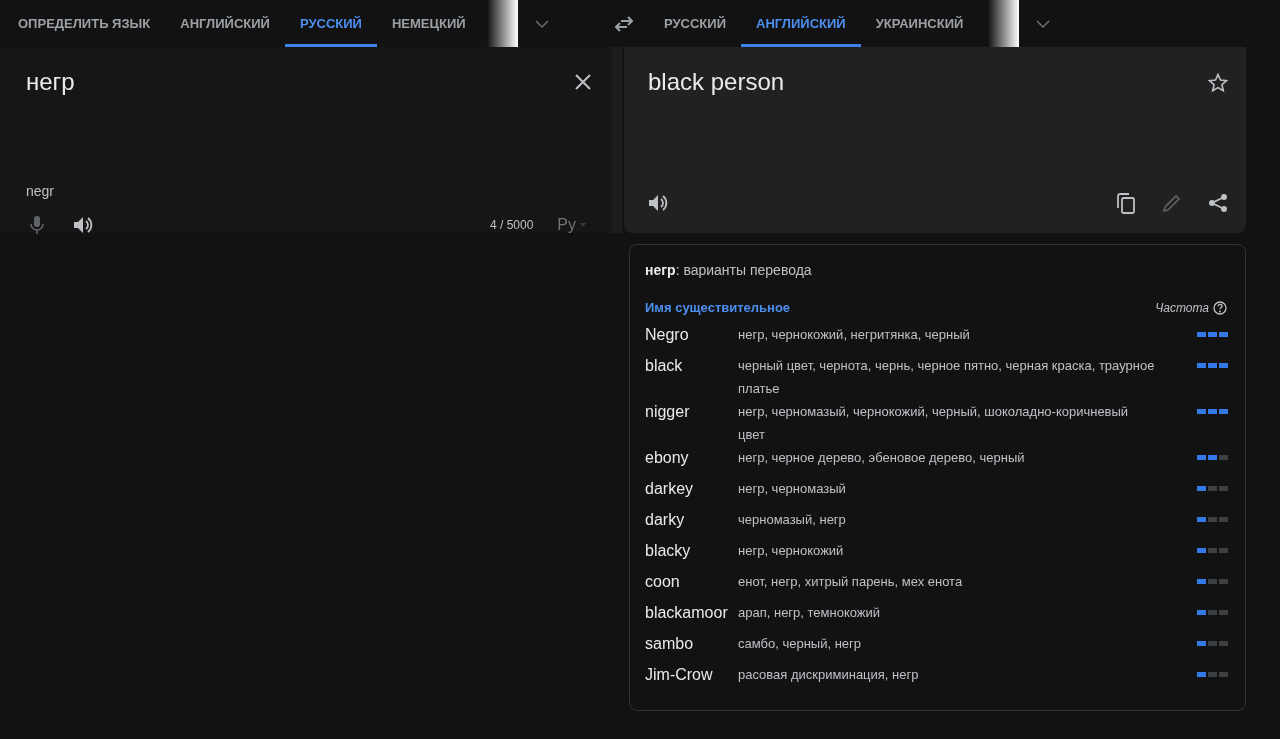 This screenshot has height=739, width=1280. I want to click on input-tools-button: Ру, so click(571, 225).